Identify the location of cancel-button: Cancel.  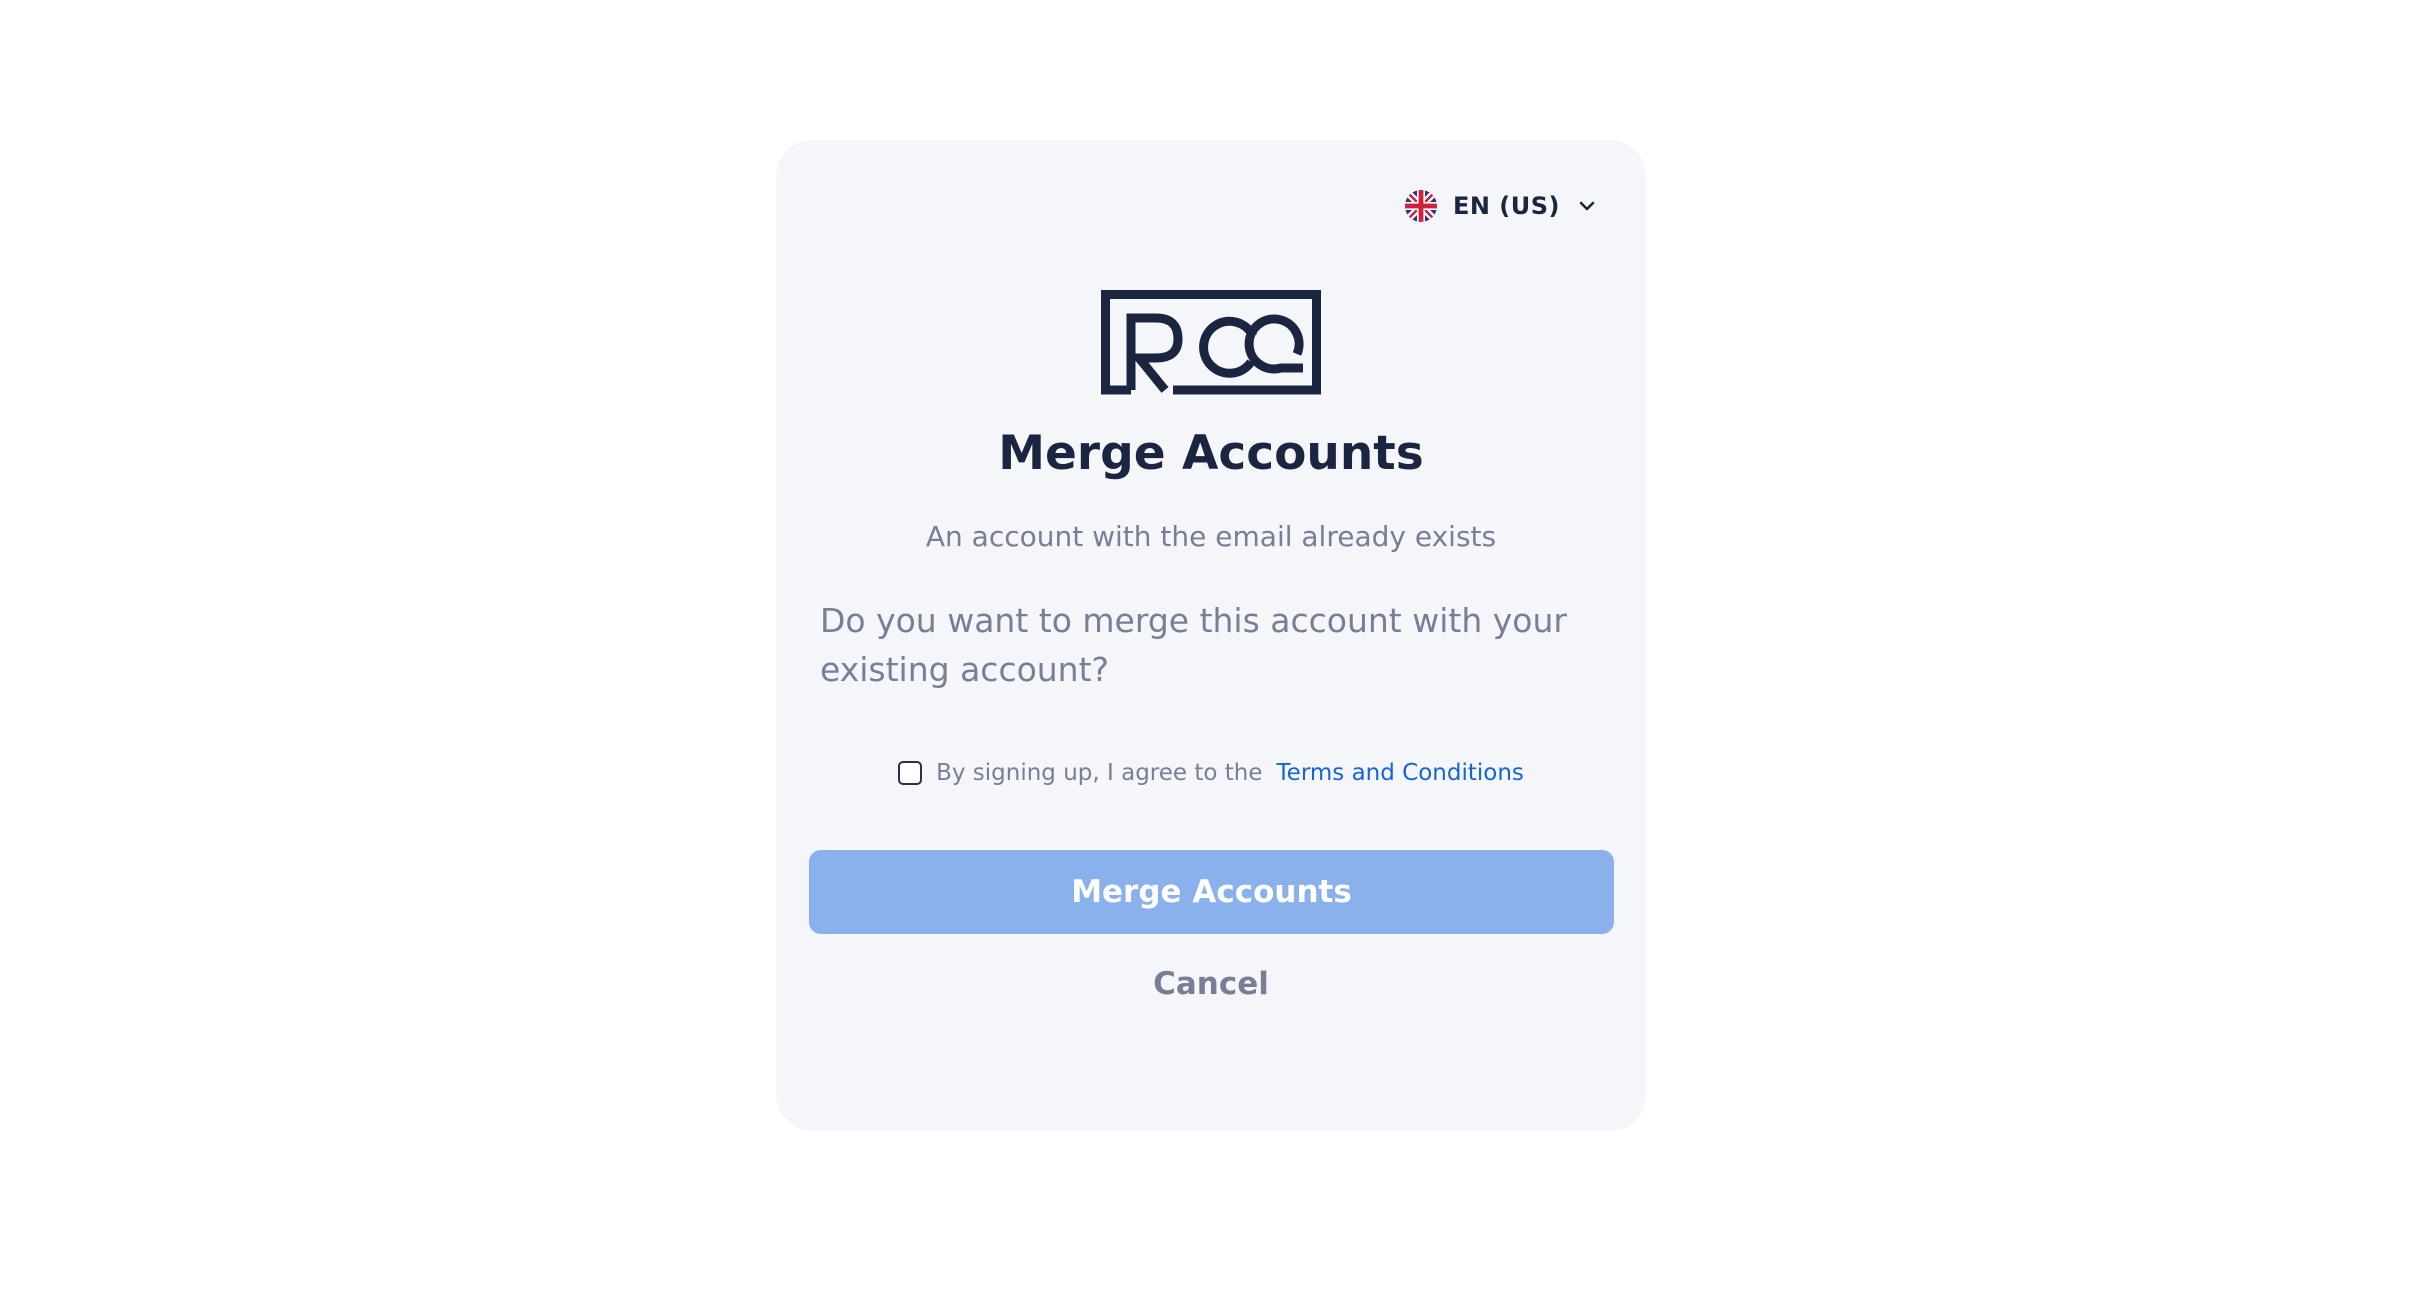
(1211, 984).